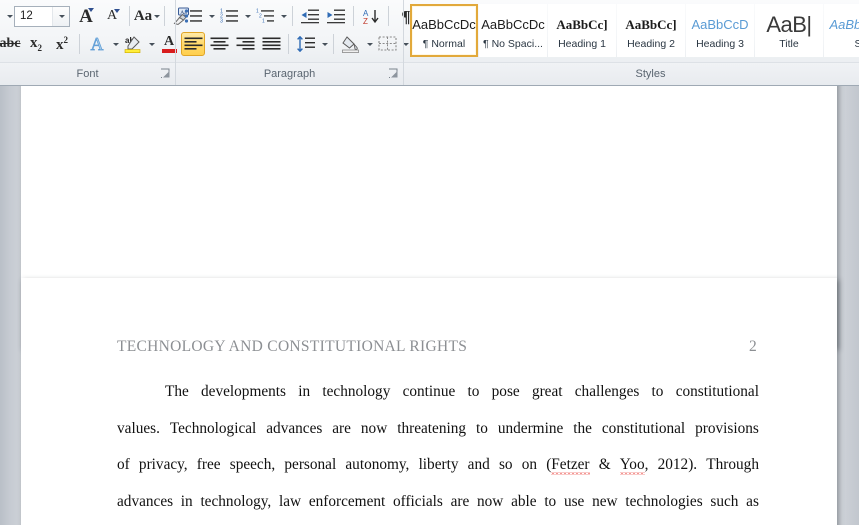 This screenshot has width=859, height=525. What do you see at coordinates (651, 30) in the screenshot?
I see `style-item-heading-2: AaBbCc] Heading 2` at bounding box center [651, 30].